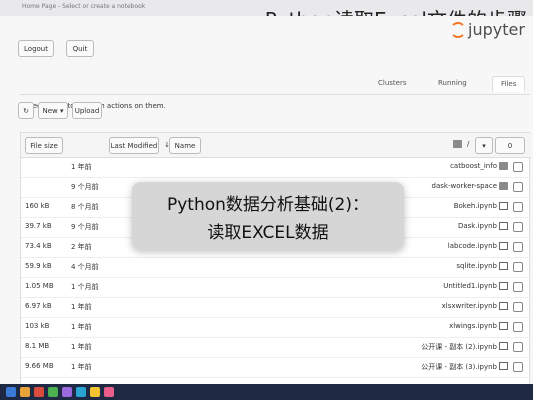 Image resolution: width=533 pixels, height=400 pixels. What do you see at coordinates (267, 205) in the screenshot?
I see `overlay-line-1: Python数据分析基础(2)：` at bounding box center [267, 205].